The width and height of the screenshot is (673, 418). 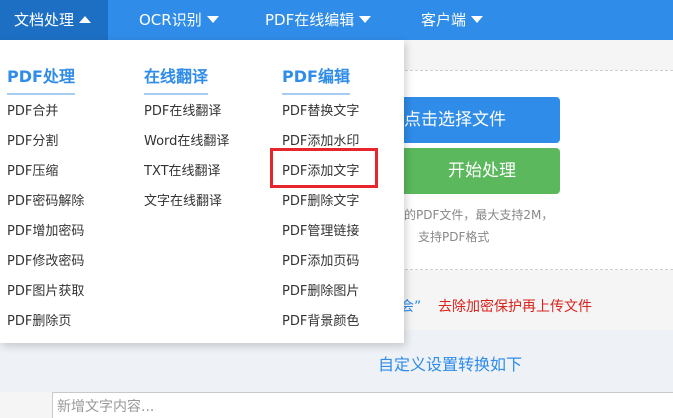 I want to click on upload-hint-line1: 理的PDF文件，最大支持2M，, so click(x=473, y=215).